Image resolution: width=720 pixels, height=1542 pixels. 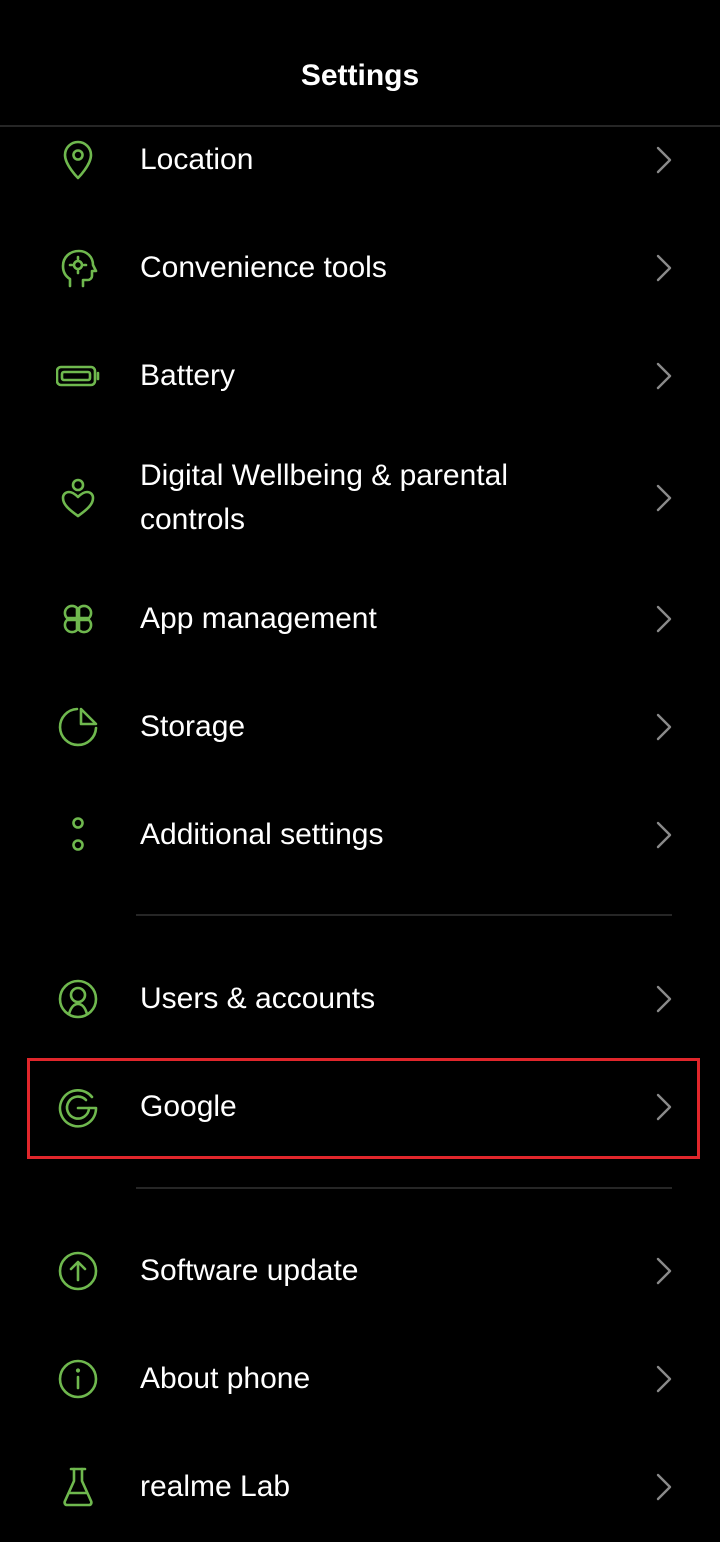 I want to click on settings-item-label: Battery, so click(x=188, y=375).